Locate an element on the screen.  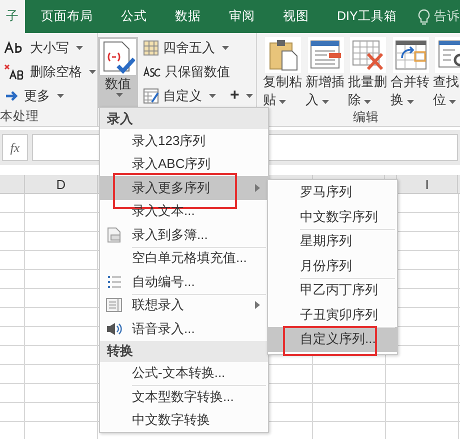
menu-section-header: 转换 is located at coordinates (184, 351).